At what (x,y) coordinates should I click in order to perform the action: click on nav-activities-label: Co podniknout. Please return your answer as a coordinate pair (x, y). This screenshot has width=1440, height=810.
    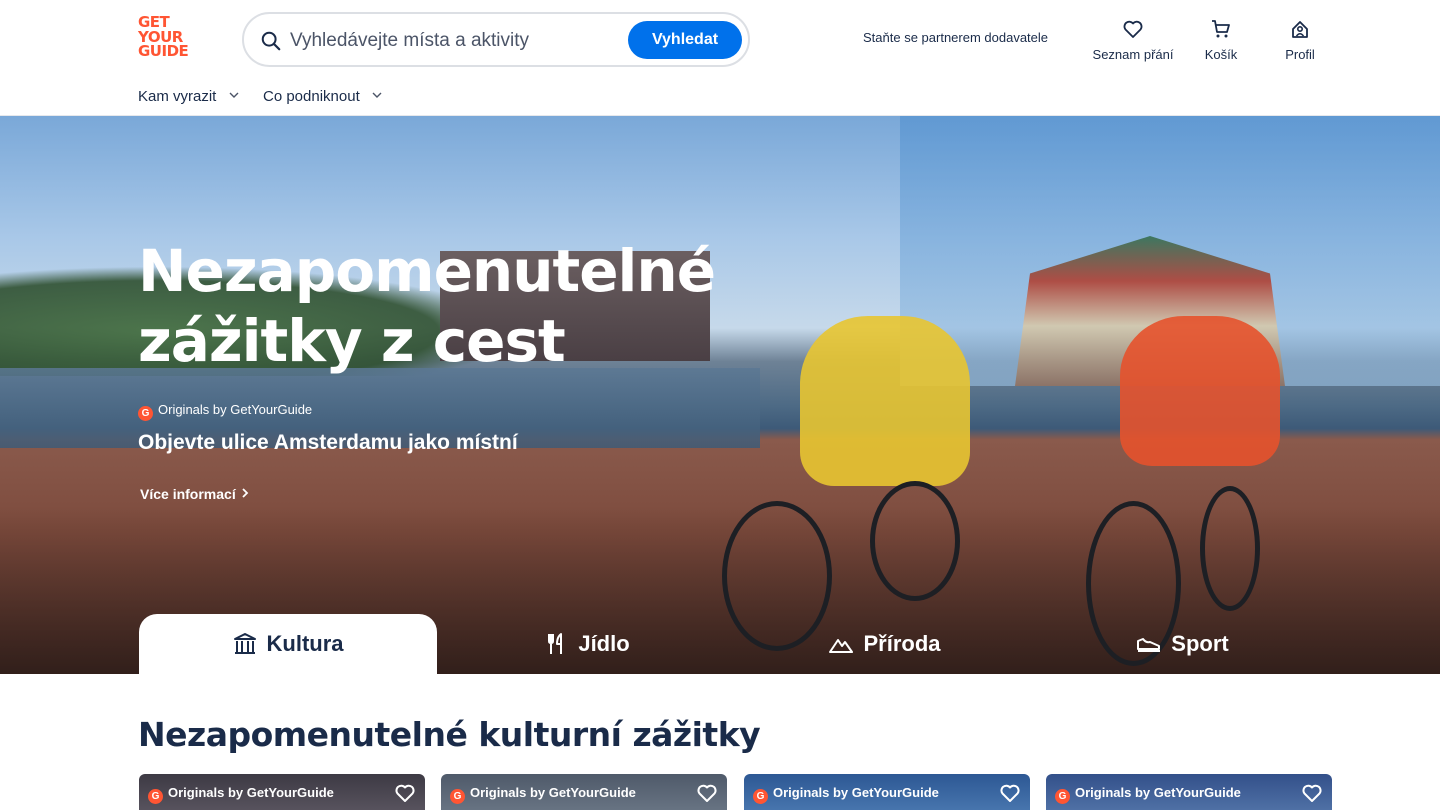
    Looking at the image, I should click on (311, 96).